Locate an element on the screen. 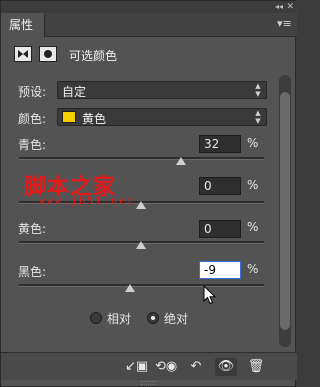 Image resolution: width=320 pixels, height=387 pixels. double-chevron-icon: ◂◂ is located at coordinates (279, 7).